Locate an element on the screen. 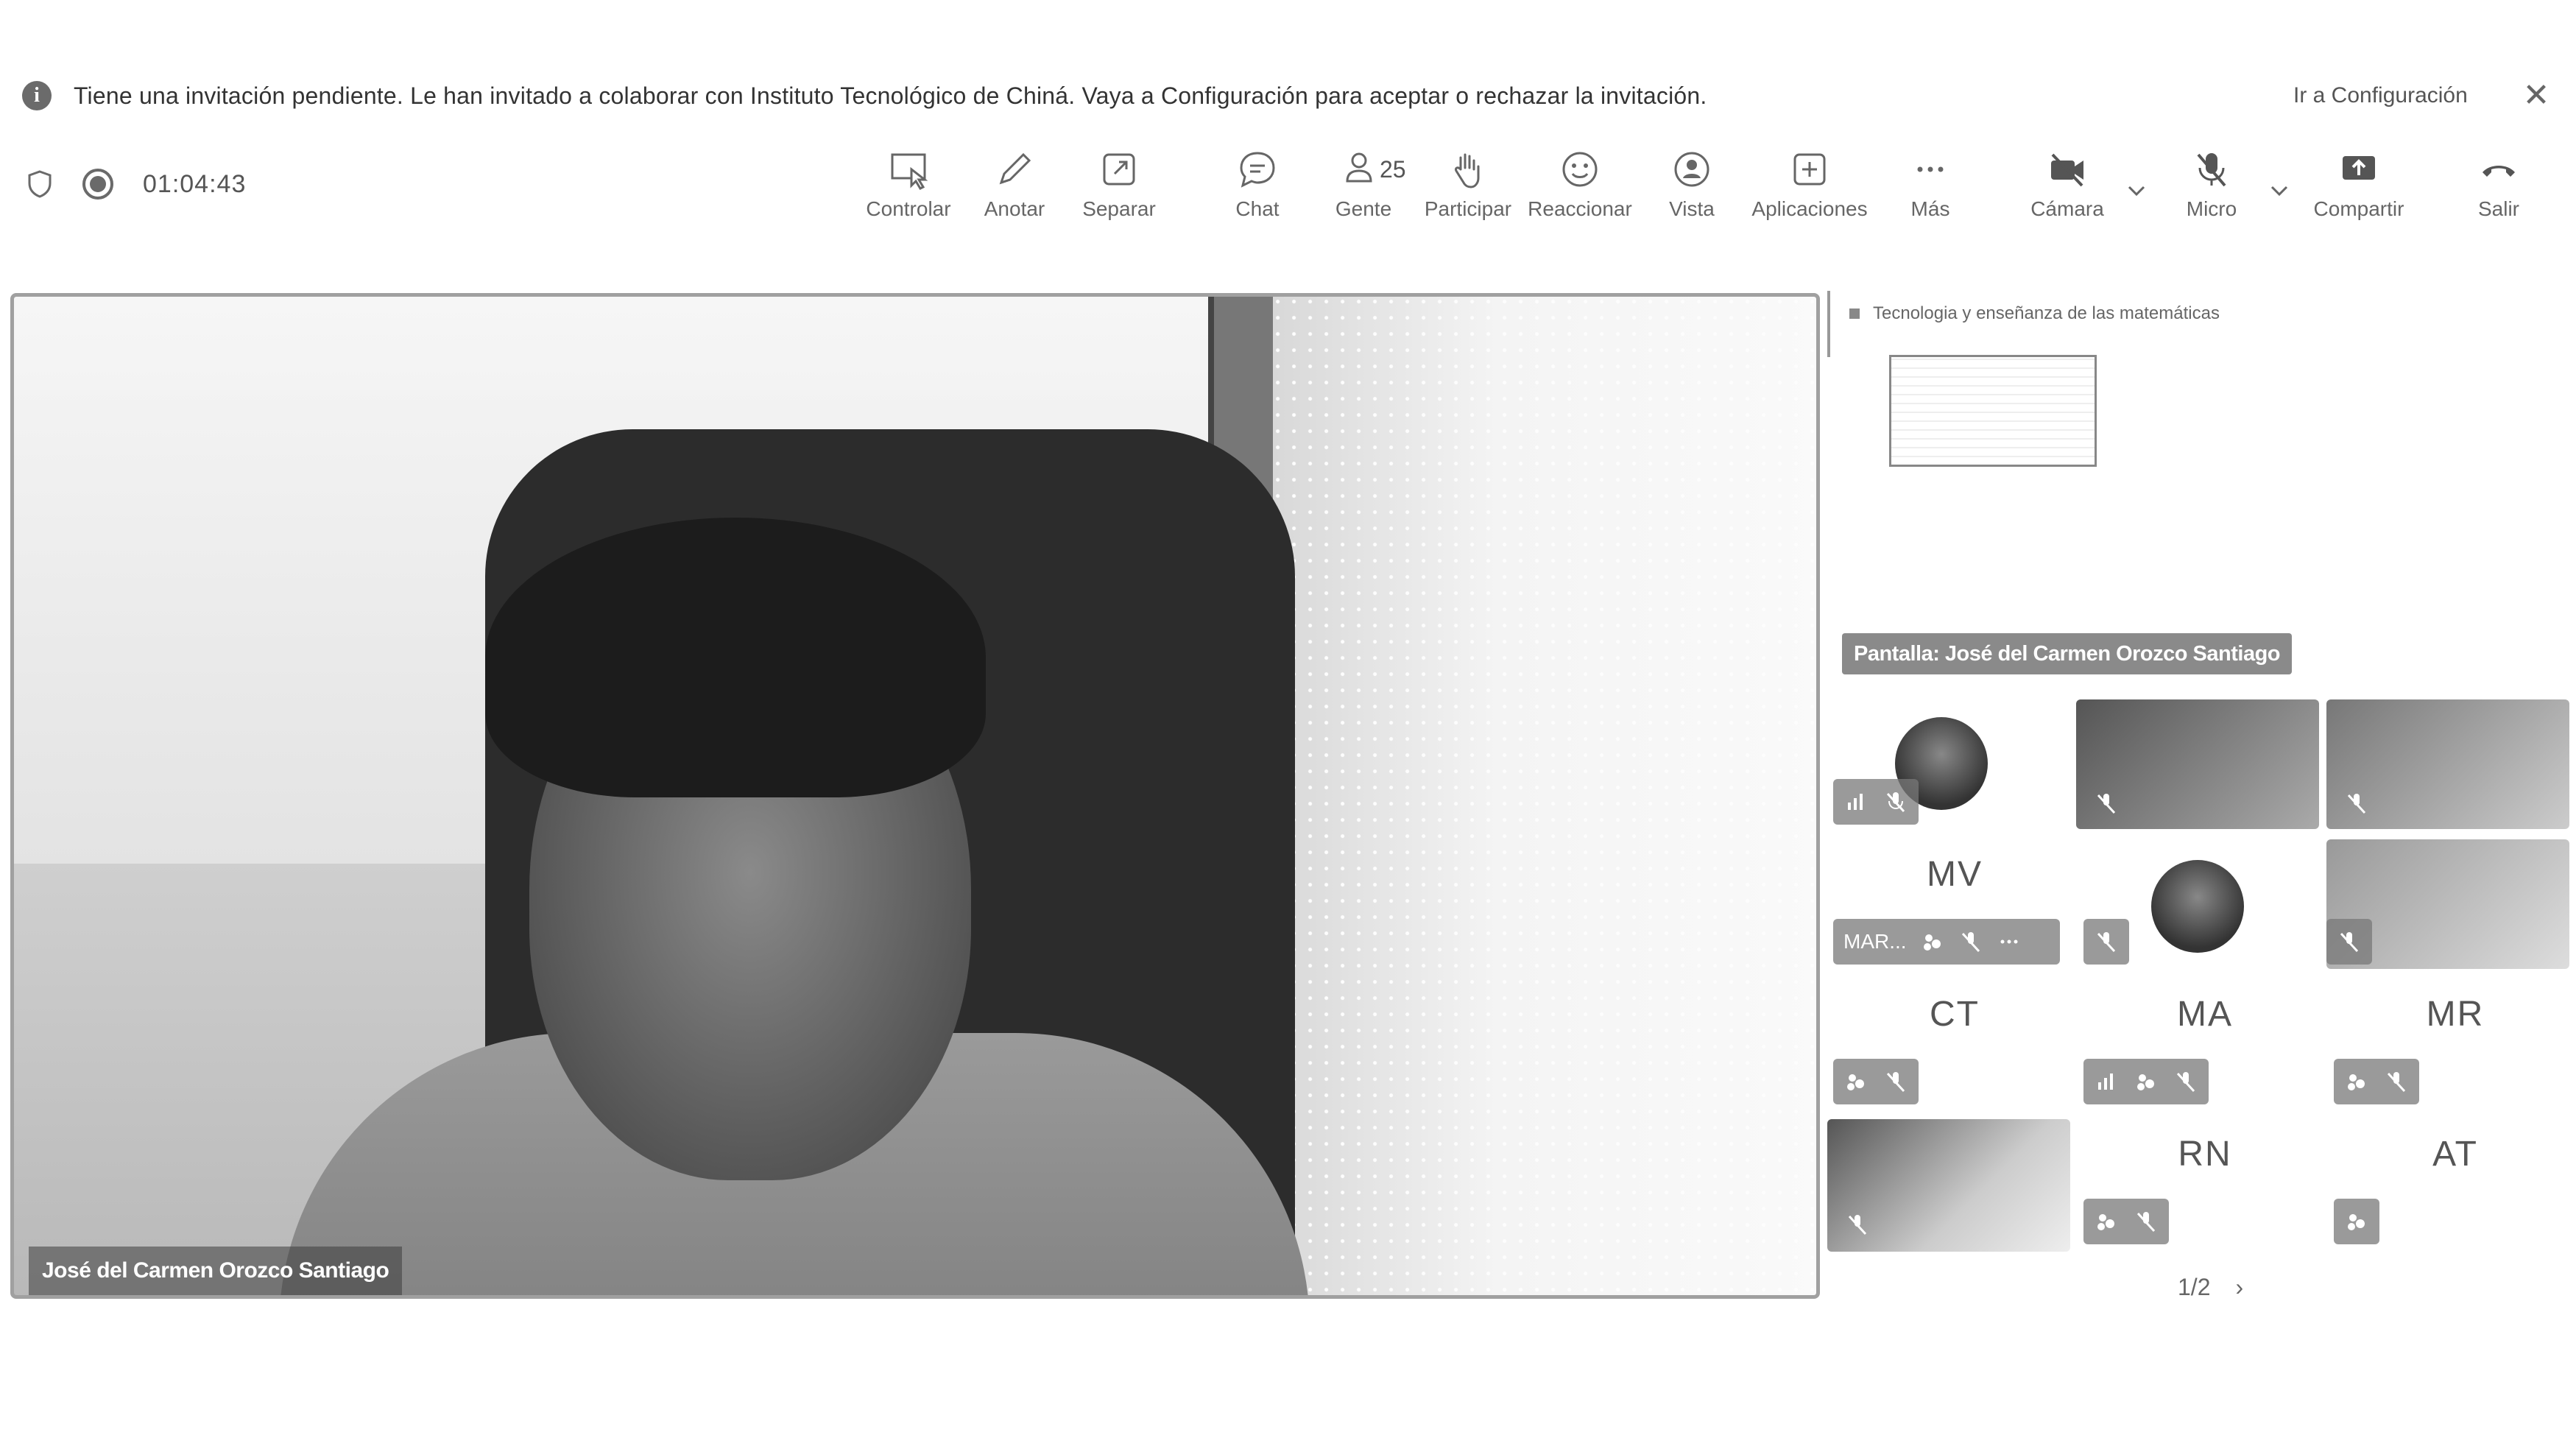  chat-icon is located at coordinates (1257, 170).